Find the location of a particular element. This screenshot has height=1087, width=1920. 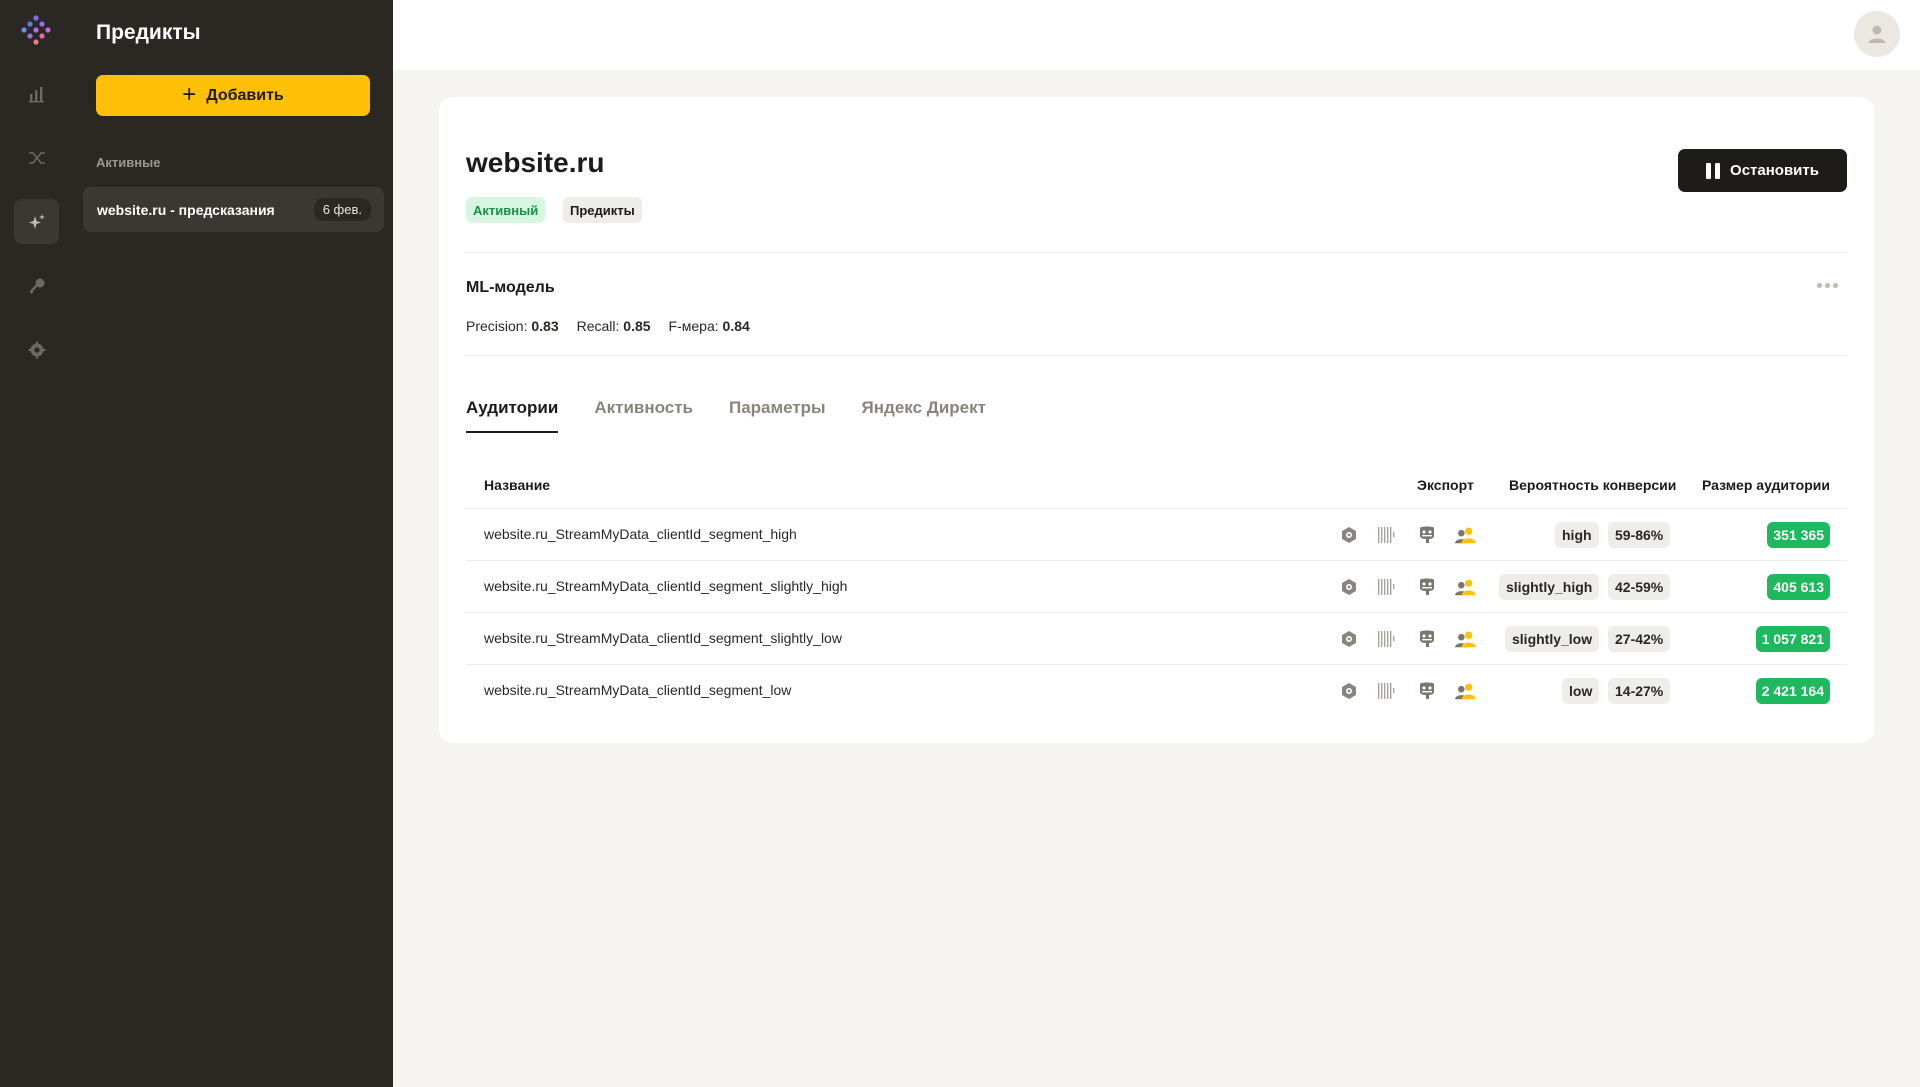

avatar is located at coordinates (1877, 34).